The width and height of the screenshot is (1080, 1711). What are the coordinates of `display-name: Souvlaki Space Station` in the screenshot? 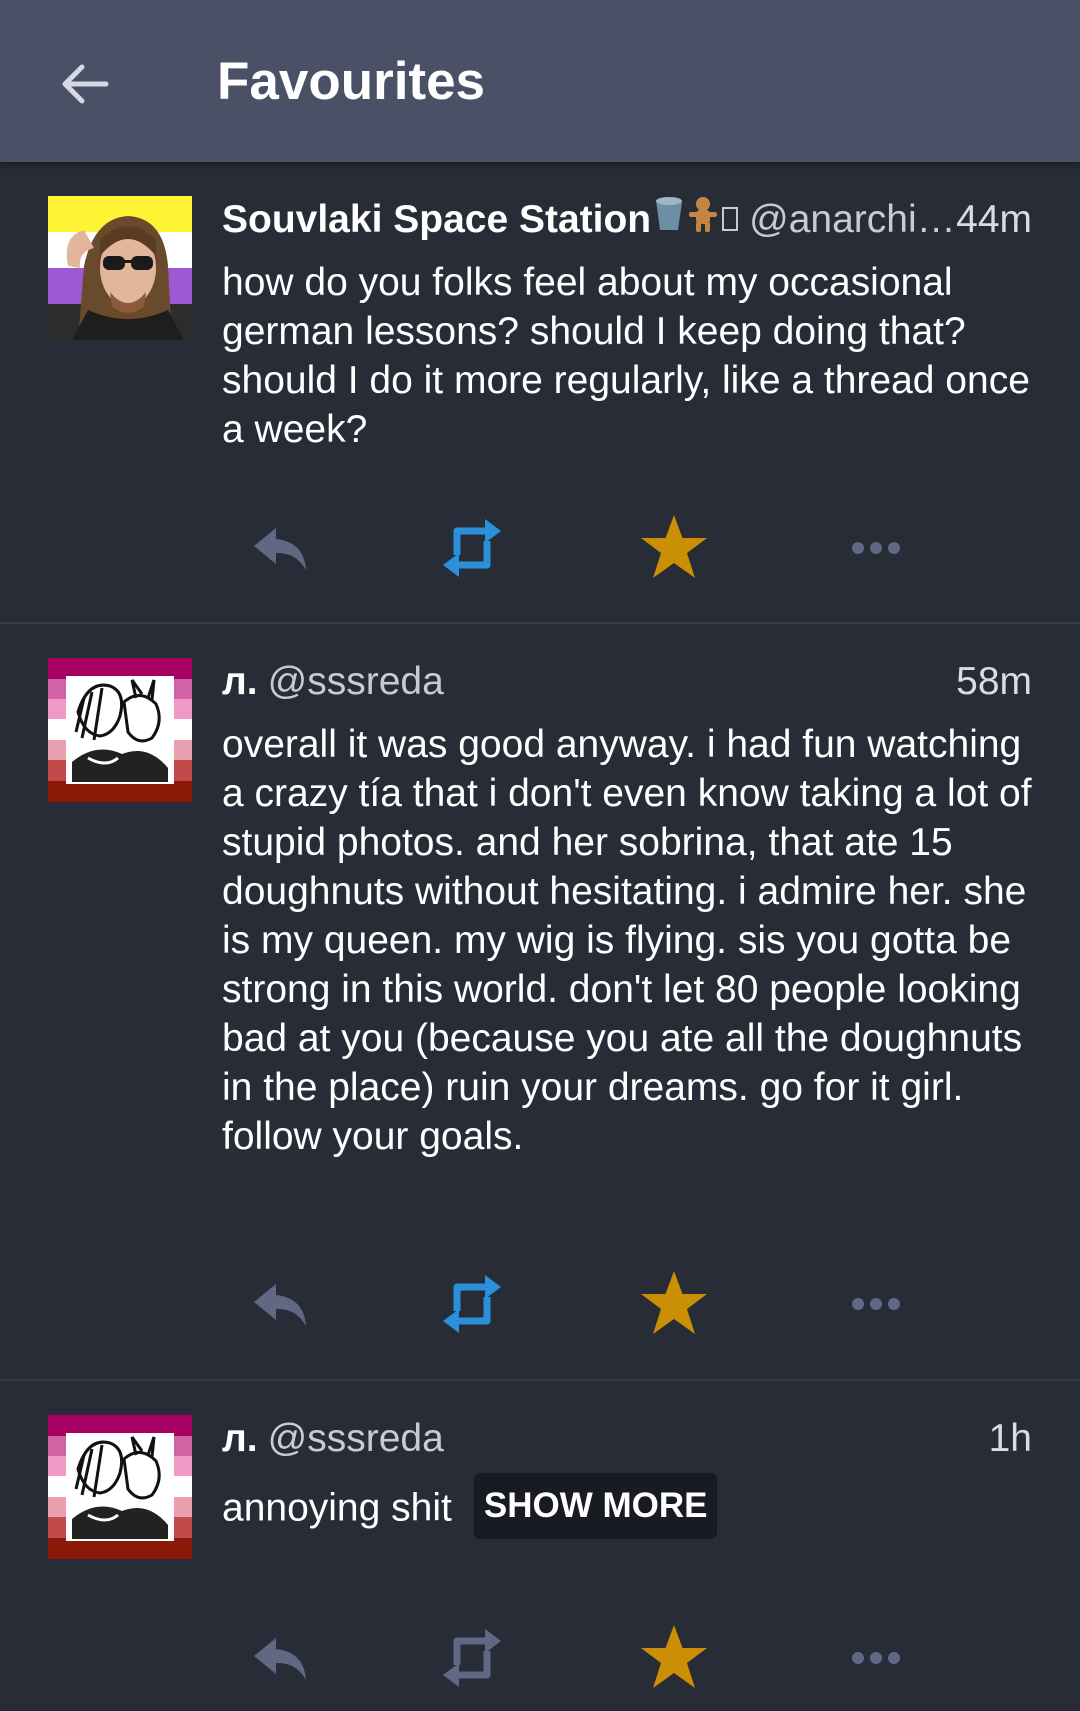 It's located at (436, 219).